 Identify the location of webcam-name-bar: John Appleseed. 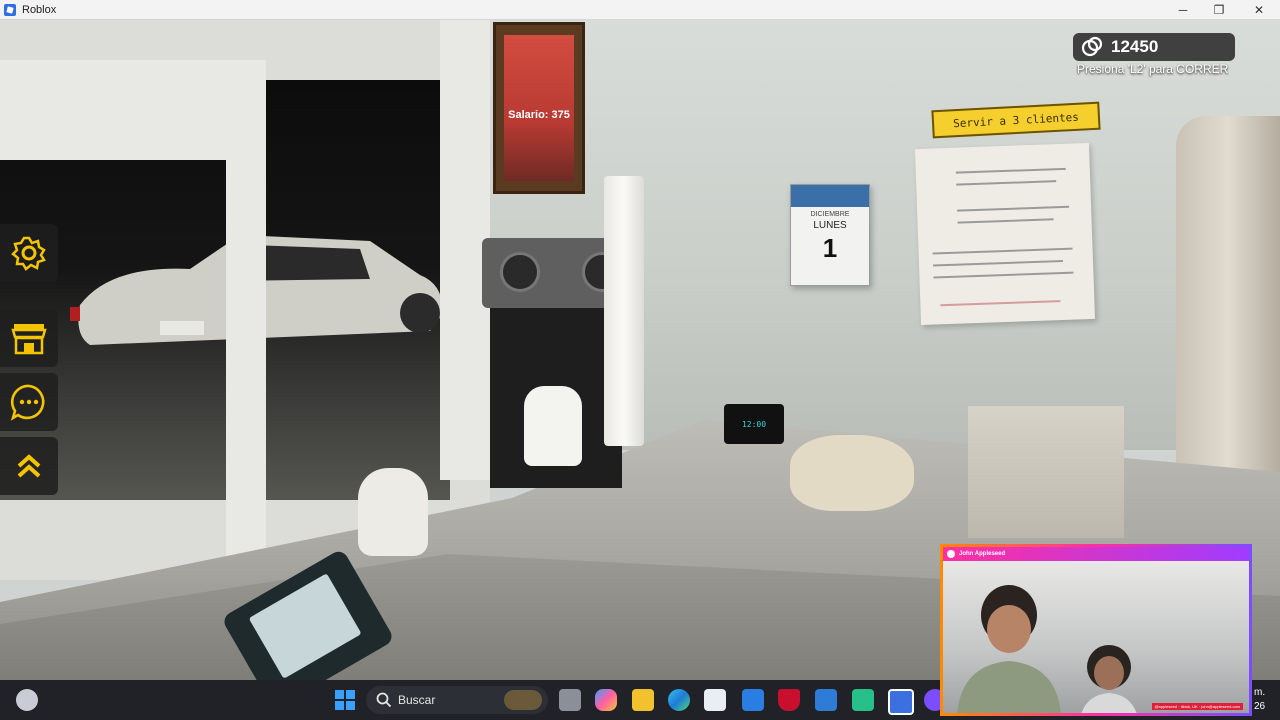
(1096, 554).